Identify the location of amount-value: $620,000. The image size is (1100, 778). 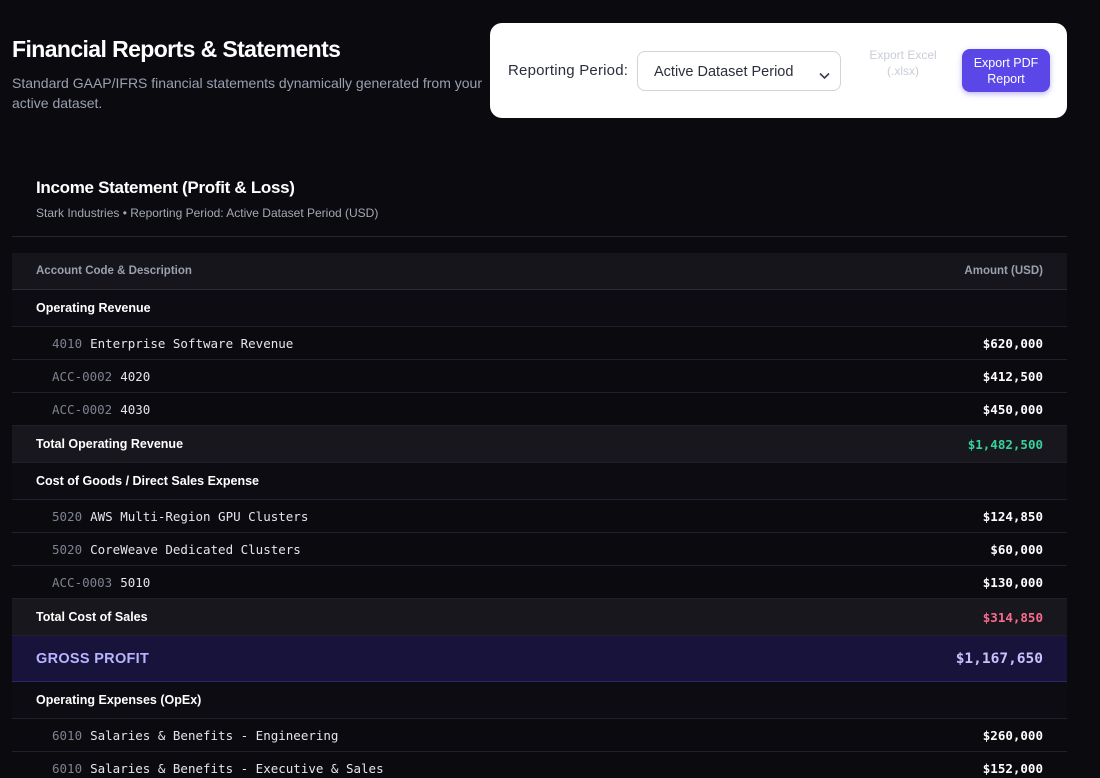
(1012, 343).